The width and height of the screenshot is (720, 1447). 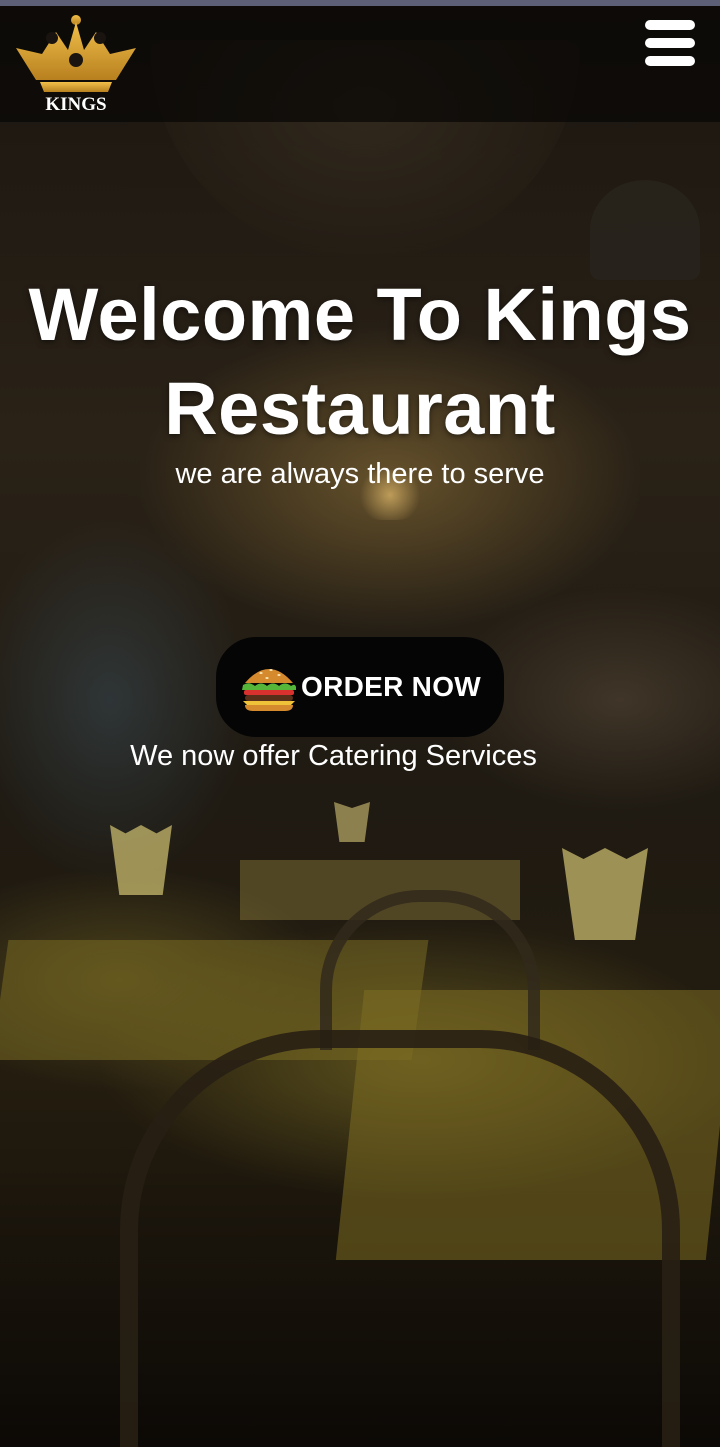 I want to click on background-lamp, so click(x=645, y=230).